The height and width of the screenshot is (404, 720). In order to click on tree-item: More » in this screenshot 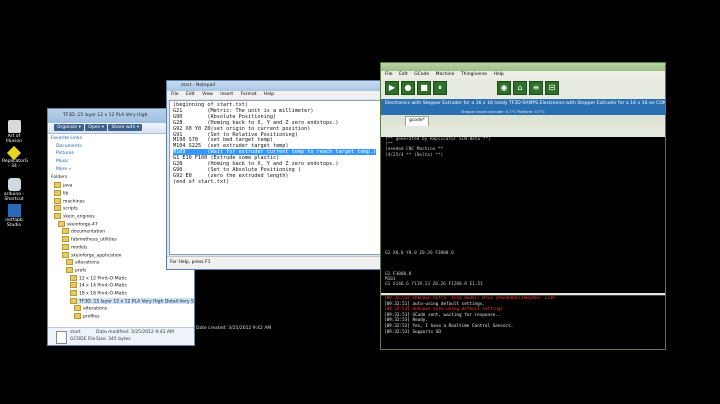, I will do `click(63, 169)`.